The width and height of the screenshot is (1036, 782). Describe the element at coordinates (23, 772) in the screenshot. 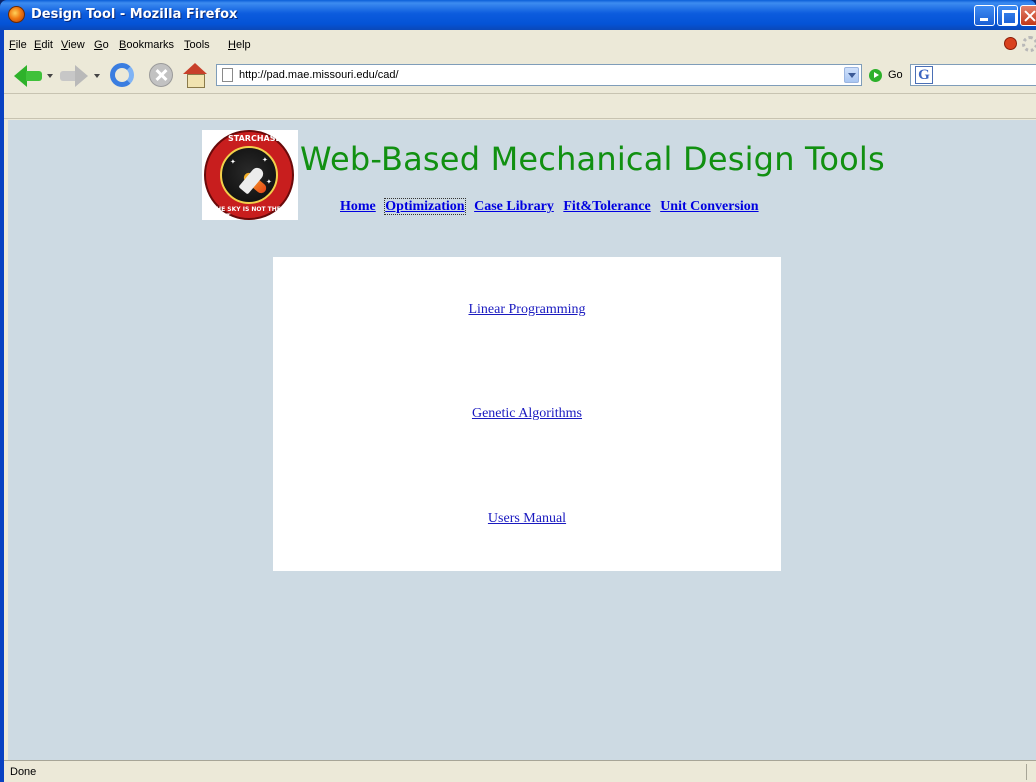

I see `status-text: Done` at that location.